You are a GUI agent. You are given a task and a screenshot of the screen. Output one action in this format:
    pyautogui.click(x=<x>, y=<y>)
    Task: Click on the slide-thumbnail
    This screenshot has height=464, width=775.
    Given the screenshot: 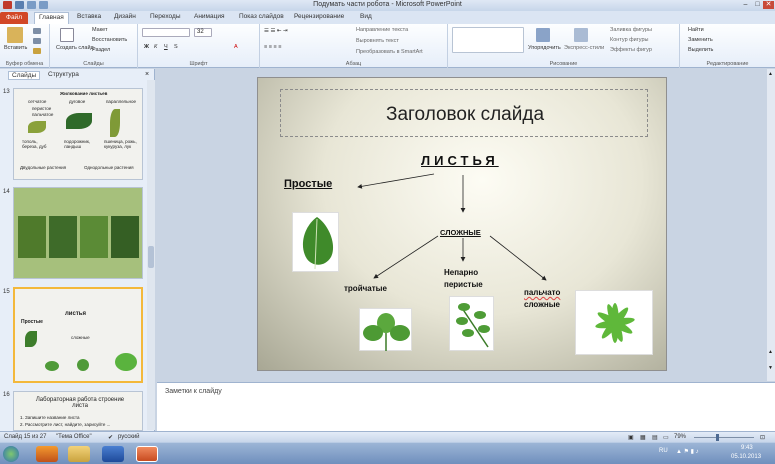 What is the action you would take?
    pyautogui.click(x=78, y=233)
    